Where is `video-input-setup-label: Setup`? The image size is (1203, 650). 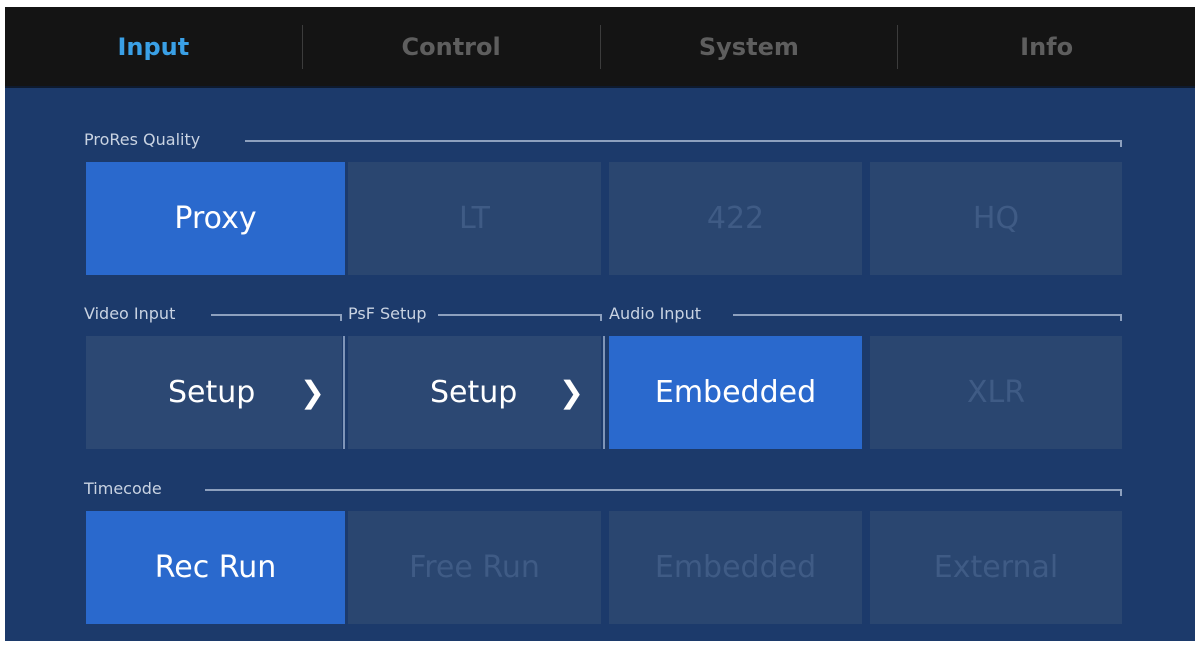
video-input-setup-label: Setup is located at coordinates (212, 392).